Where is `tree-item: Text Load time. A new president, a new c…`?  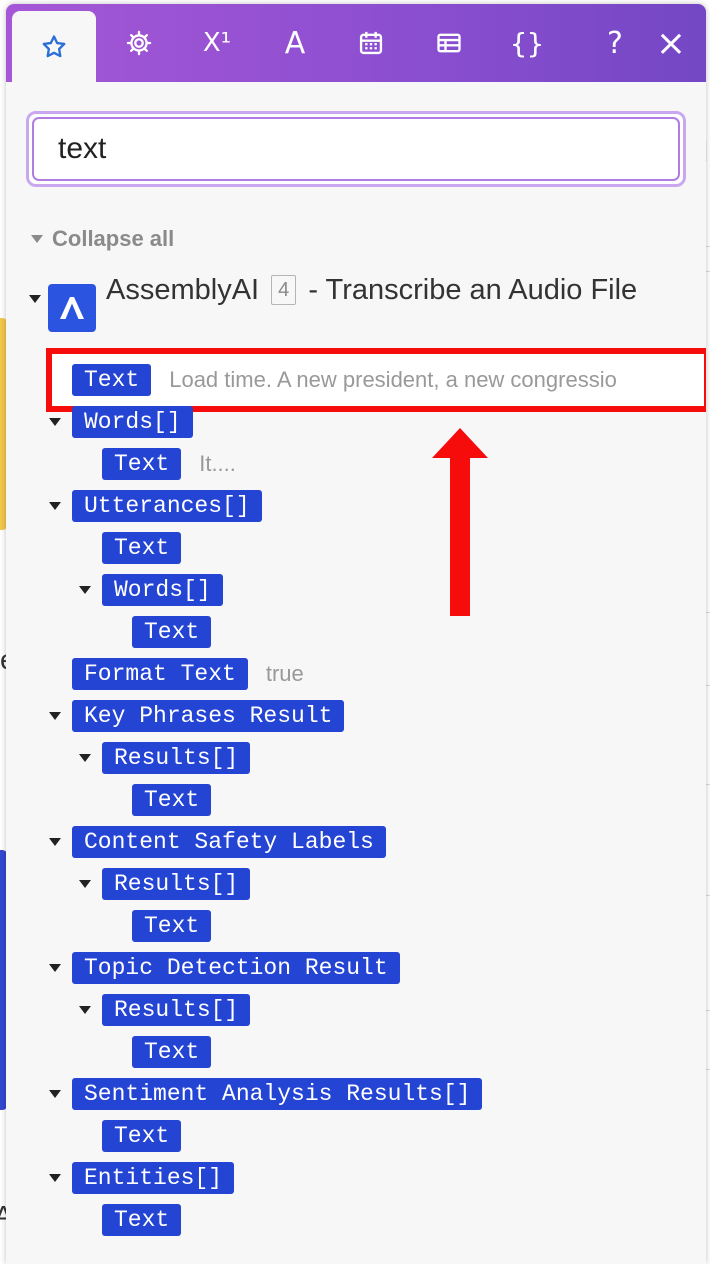 tree-item: Text Load time. A new president, a new c… is located at coordinates (371, 380).